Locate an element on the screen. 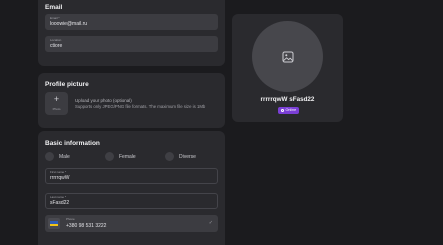 The width and height of the screenshot is (443, 245). first-name-label: First name * is located at coordinates (58, 171).